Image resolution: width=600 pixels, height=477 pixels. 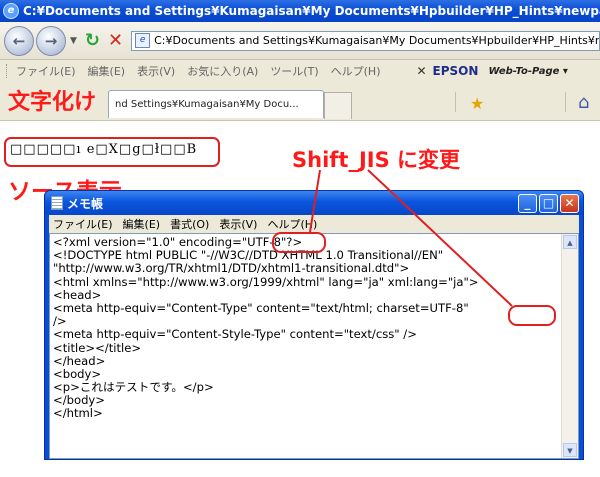 I want to click on callout-line-charset, so click(x=440, y=238).